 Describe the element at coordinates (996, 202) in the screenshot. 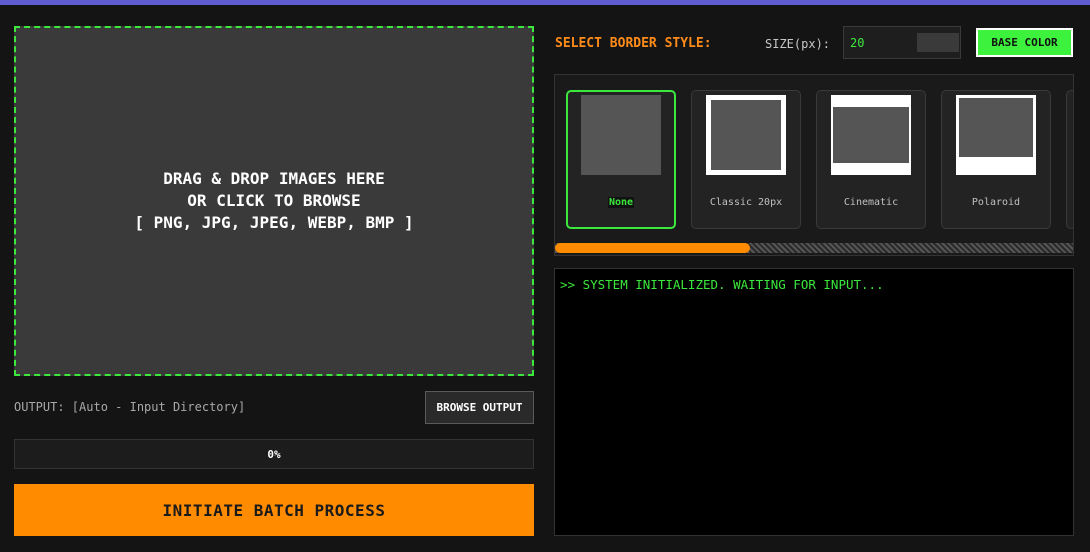

I see `style-card-label: Polaroid` at that location.